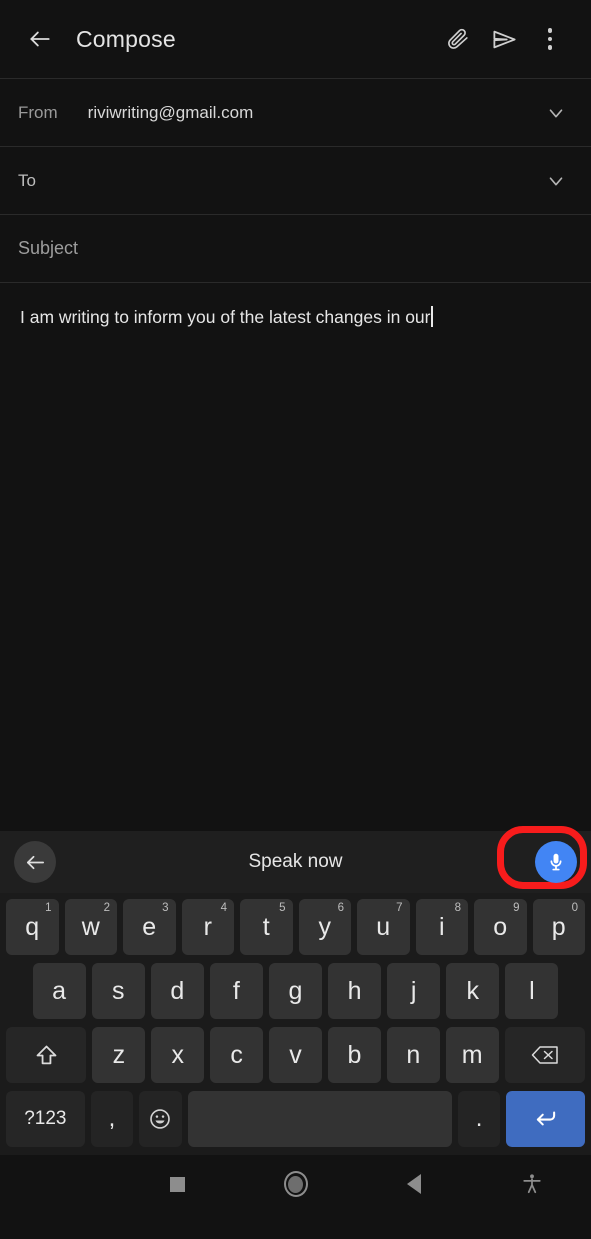 The width and height of the screenshot is (591, 1239). What do you see at coordinates (48, 248) in the screenshot?
I see `subject-label: Subject` at bounding box center [48, 248].